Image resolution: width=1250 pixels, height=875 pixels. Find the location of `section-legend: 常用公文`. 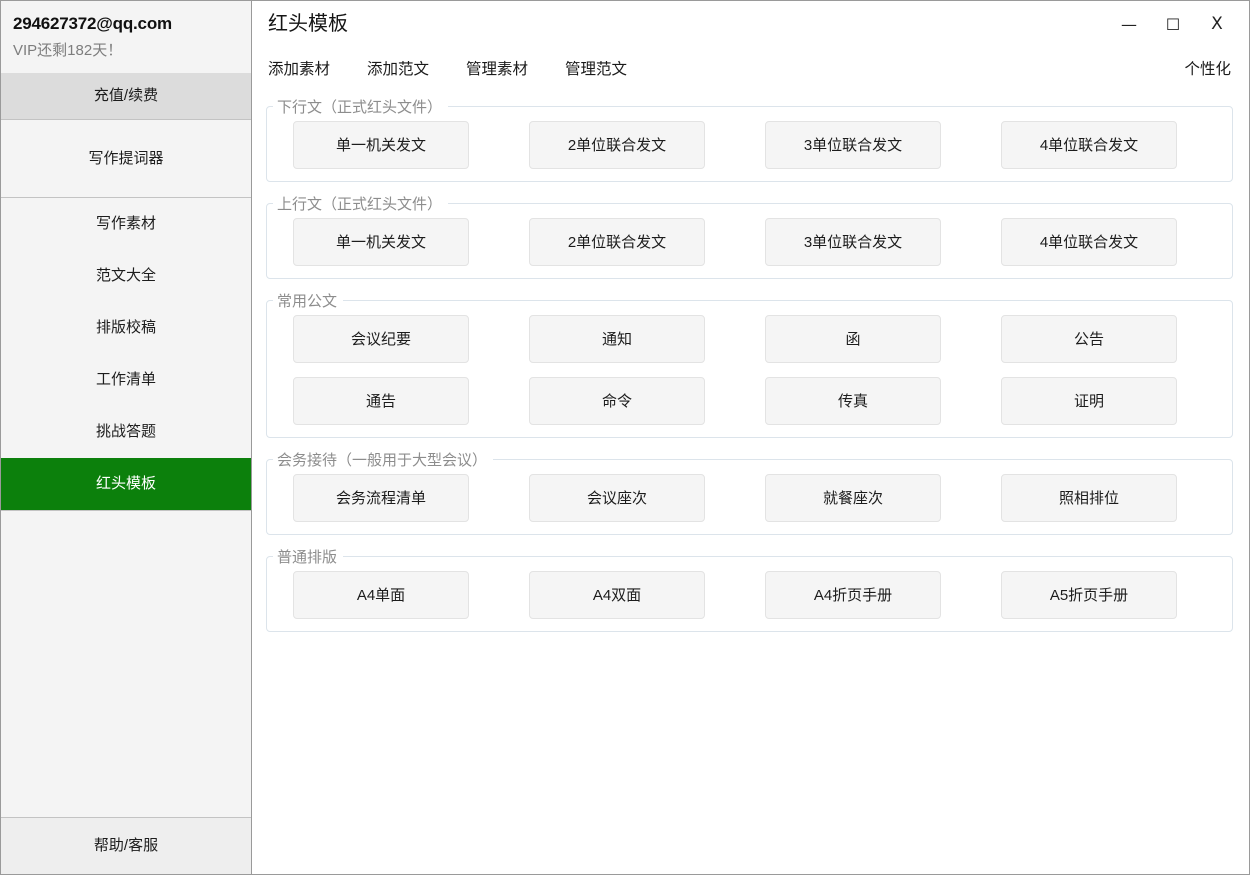

section-legend: 常用公文 is located at coordinates (307, 301).